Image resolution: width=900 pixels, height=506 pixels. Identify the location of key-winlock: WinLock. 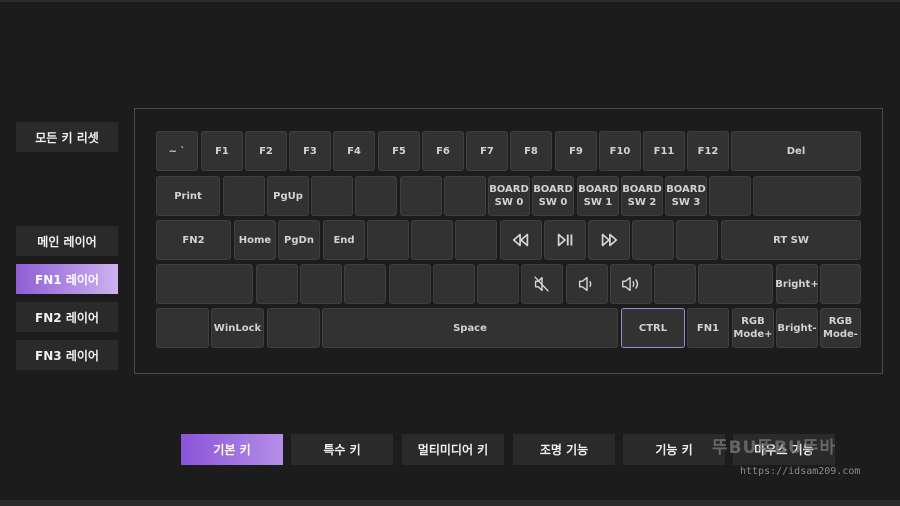
(237, 328).